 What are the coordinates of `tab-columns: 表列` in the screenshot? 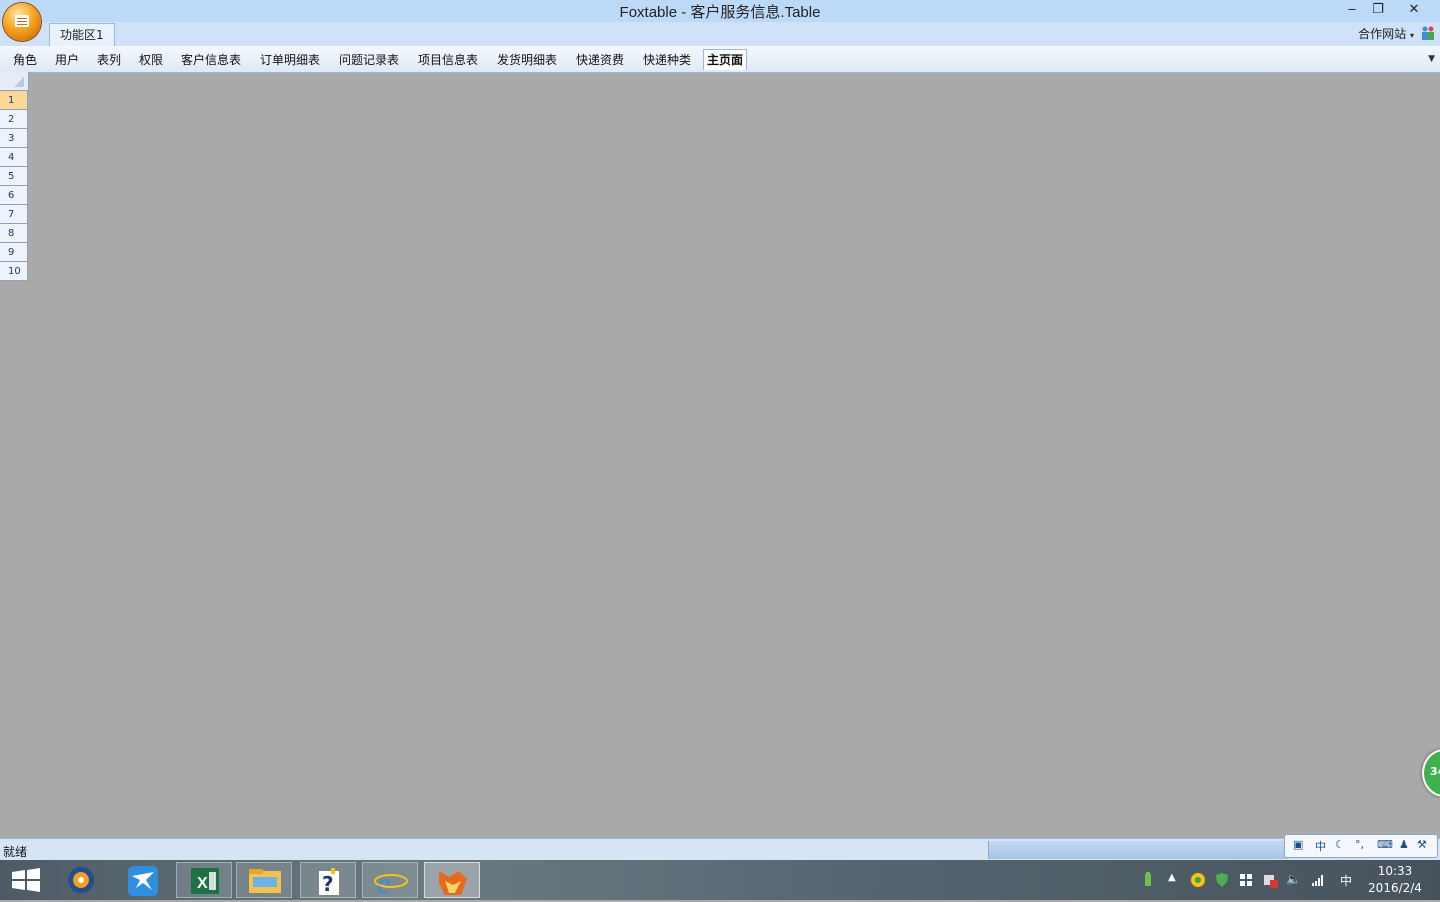 It's located at (109, 60).